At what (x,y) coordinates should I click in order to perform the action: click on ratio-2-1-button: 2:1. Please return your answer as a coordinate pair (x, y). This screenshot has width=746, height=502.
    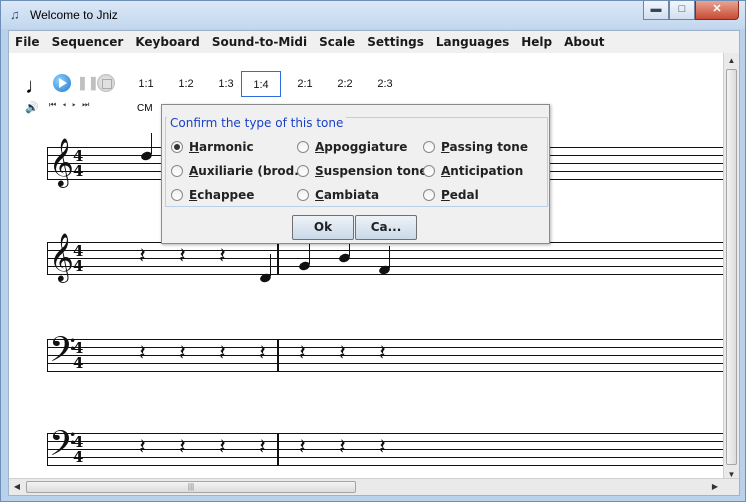
    Looking at the image, I should click on (305, 84).